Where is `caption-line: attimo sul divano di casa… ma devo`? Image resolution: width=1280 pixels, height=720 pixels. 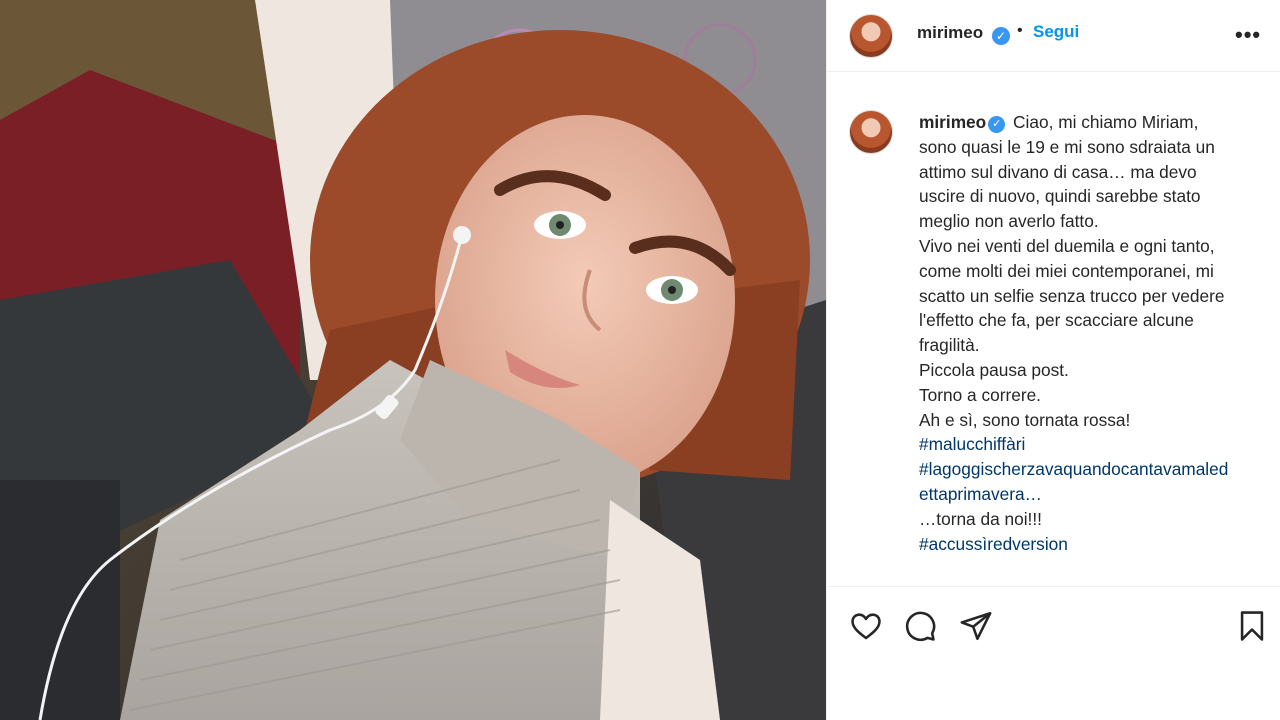
caption-line: attimo sul divano di casa… ma devo is located at coordinates (1058, 171).